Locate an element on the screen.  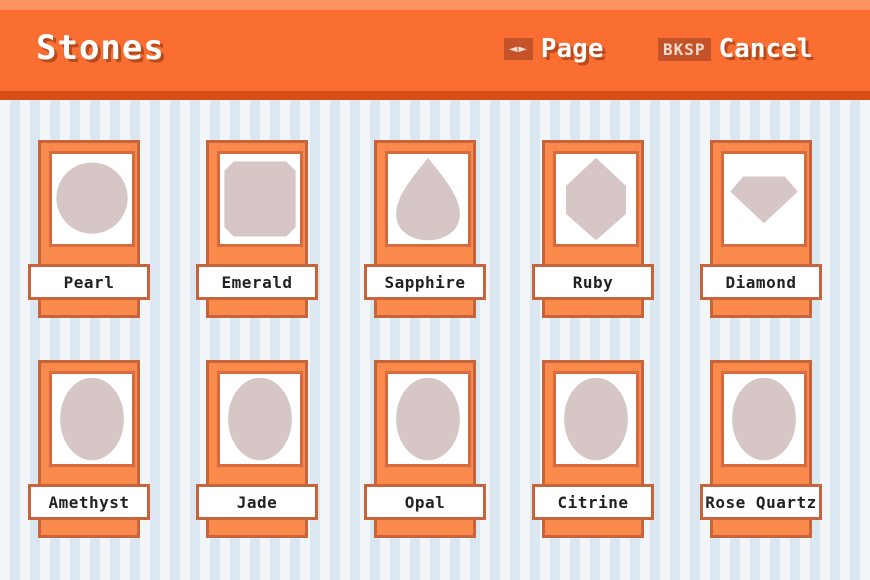
stone-card-jade: Jade is located at coordinates (257, 449).